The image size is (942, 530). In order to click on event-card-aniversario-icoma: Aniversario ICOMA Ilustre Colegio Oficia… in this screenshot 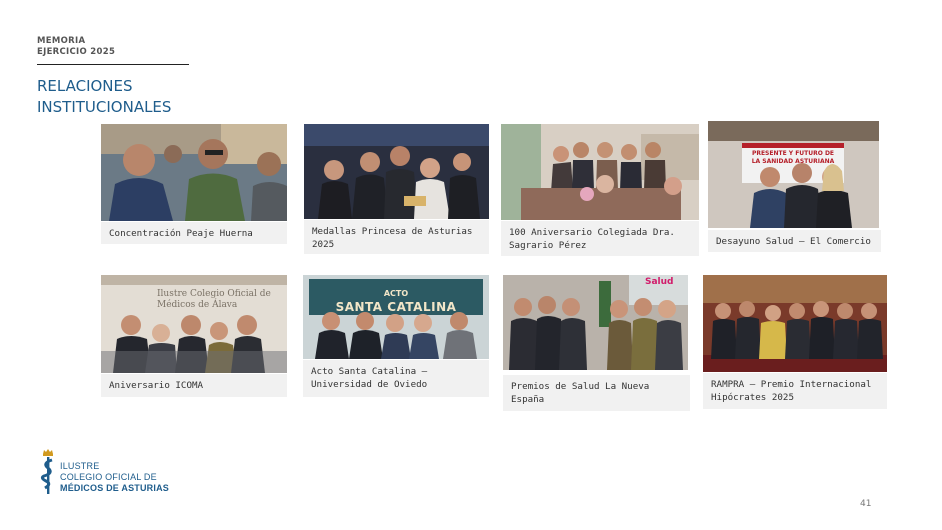, I will do `click(194, 336)`.